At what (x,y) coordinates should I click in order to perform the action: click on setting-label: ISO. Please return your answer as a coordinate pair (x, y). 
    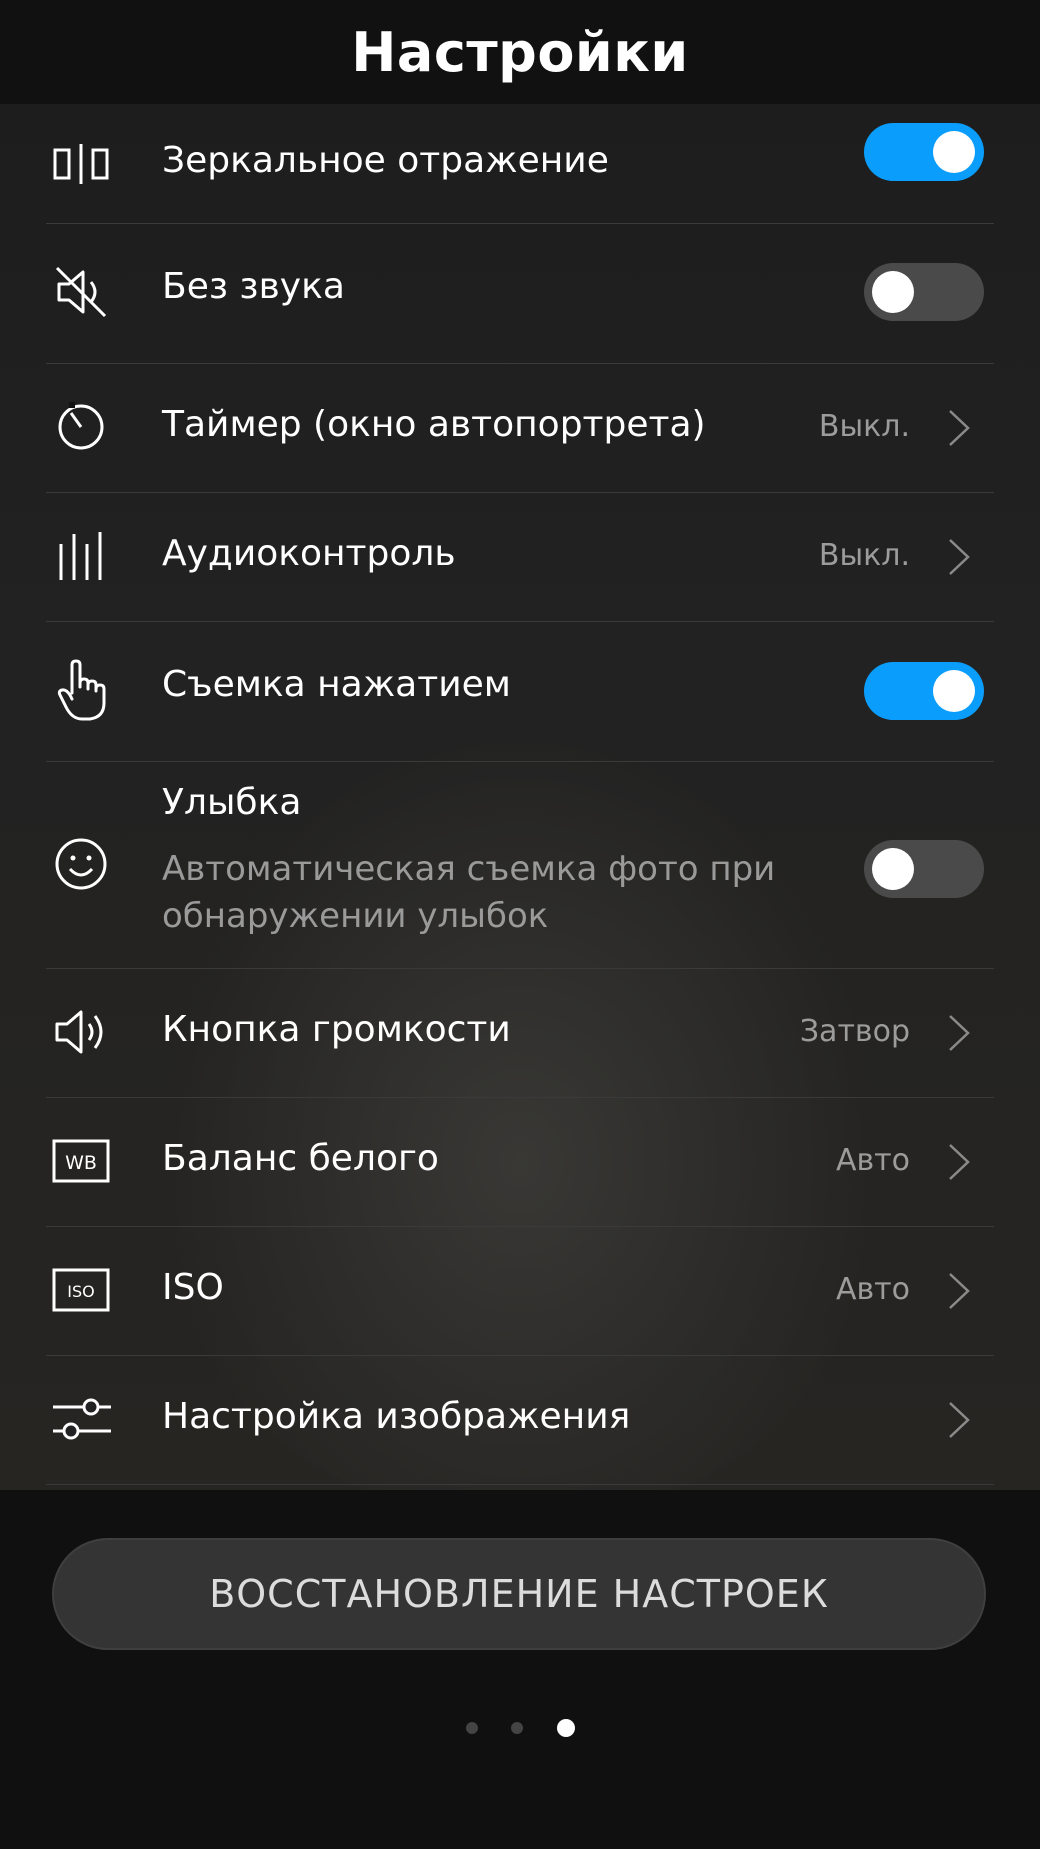
    Looking at the image, I should click on (193, 1287).